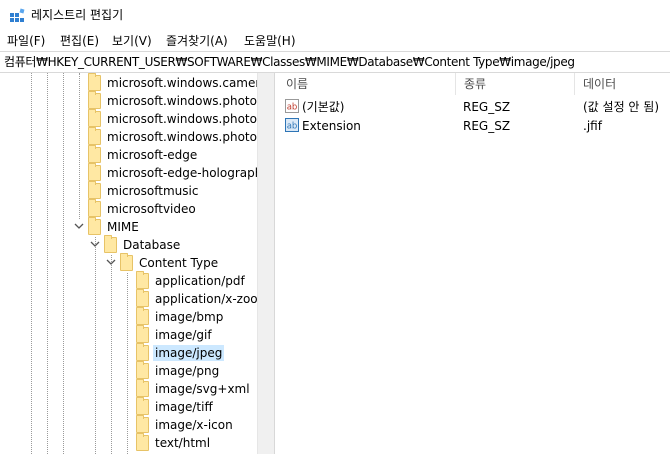 The height and width of the screenshot is (454, 670). Describe the element at coordinates (183, 335) in the screenshot. I see `tree-item-label: image/gif` at that location.